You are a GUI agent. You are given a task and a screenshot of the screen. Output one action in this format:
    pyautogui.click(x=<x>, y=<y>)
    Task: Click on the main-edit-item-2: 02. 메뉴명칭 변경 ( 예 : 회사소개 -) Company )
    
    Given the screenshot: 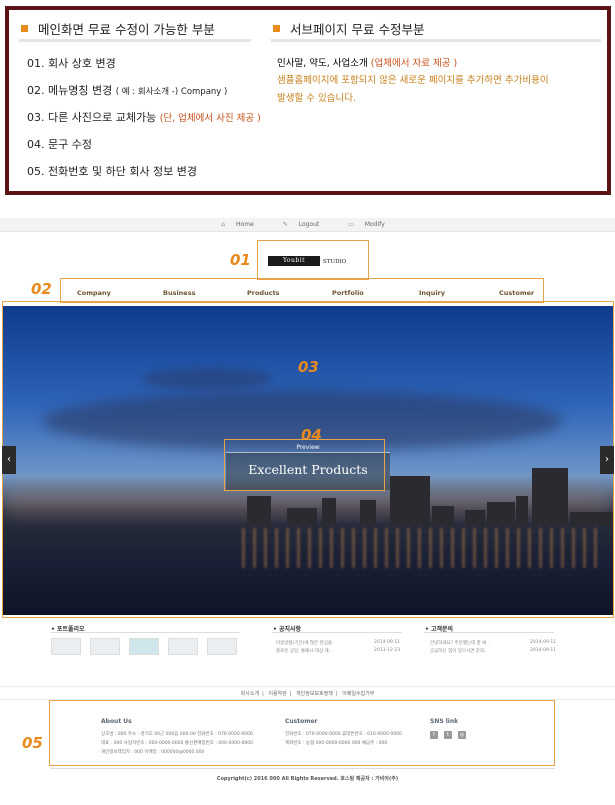 What is the action you would take?
    pyautogui.click(x=127, y=90)
    